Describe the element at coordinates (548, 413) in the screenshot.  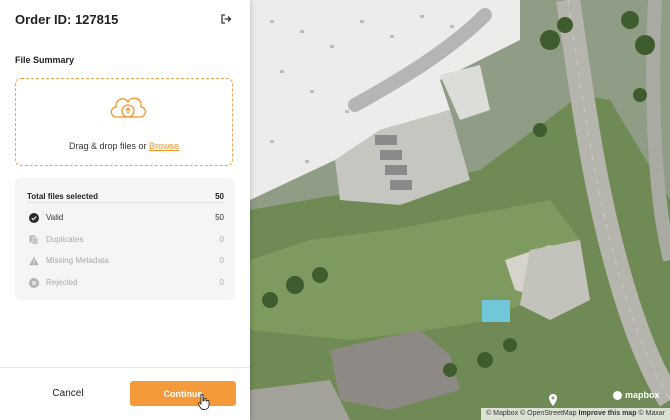
I see `attribution-osm: © OpenStreetMap` at that location.